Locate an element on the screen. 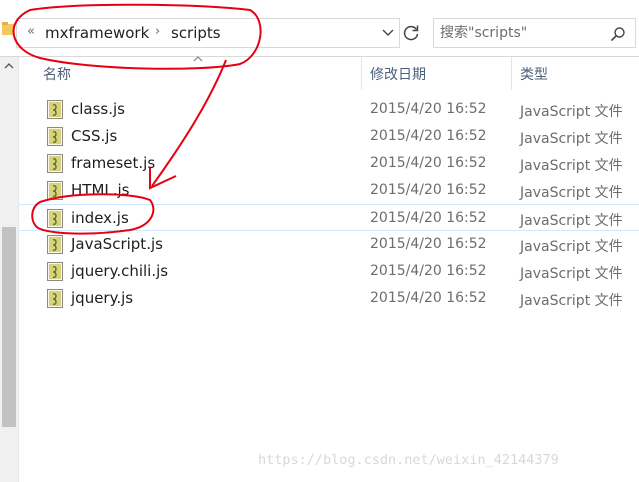 The width and height of the screenshot is (639, 482). breadcrumb-item-mxframework: mxframework is located at coordinates (97, 33).